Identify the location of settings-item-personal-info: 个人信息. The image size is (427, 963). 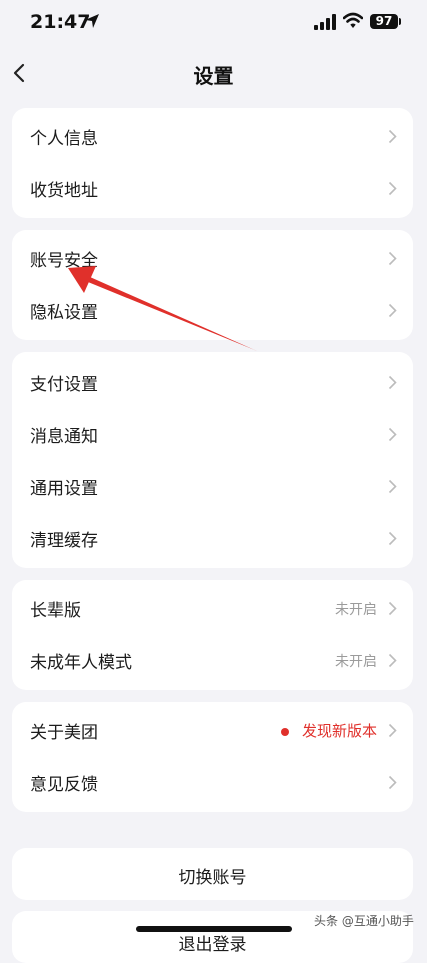
(212, 136).